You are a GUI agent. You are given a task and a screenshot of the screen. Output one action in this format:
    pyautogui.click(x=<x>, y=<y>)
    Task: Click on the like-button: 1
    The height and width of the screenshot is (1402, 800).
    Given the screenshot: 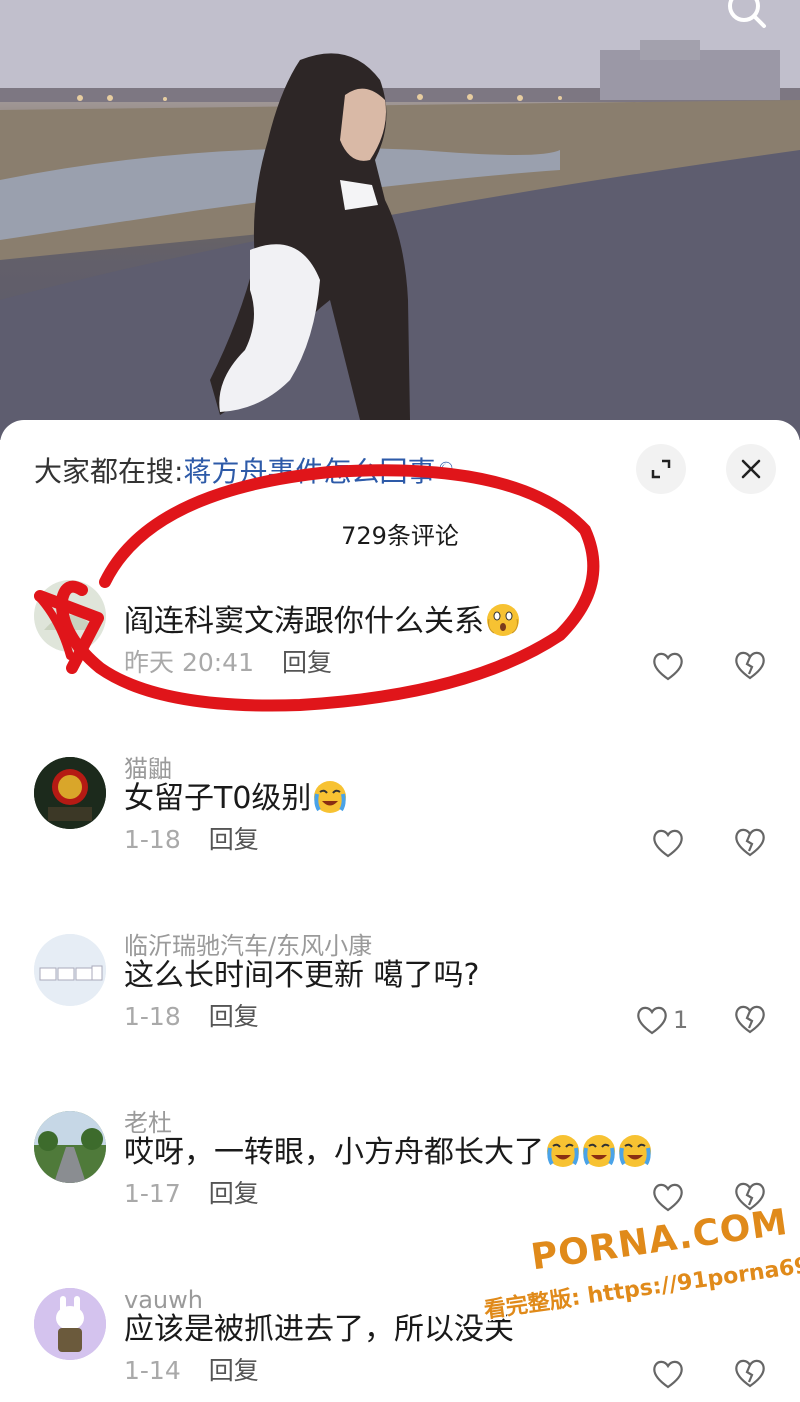 What is the action you would take?
    pyautogui.click(x=661, y=1020)
    